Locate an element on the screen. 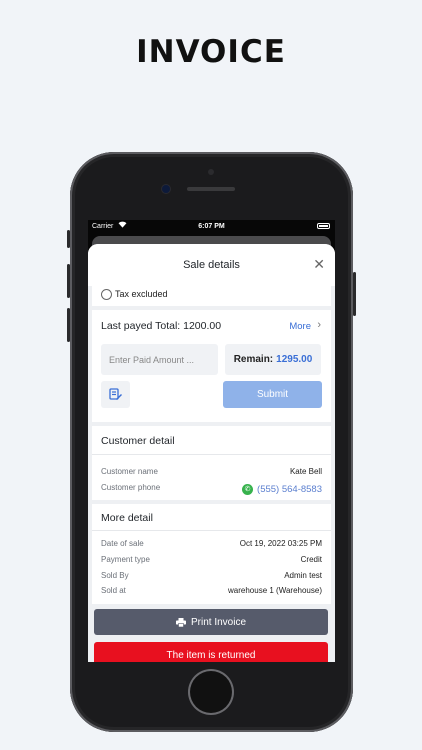 This screenshot has height=750, width=422. tax-excluded-option: Tax excluded is located at coordinates (211, 295).